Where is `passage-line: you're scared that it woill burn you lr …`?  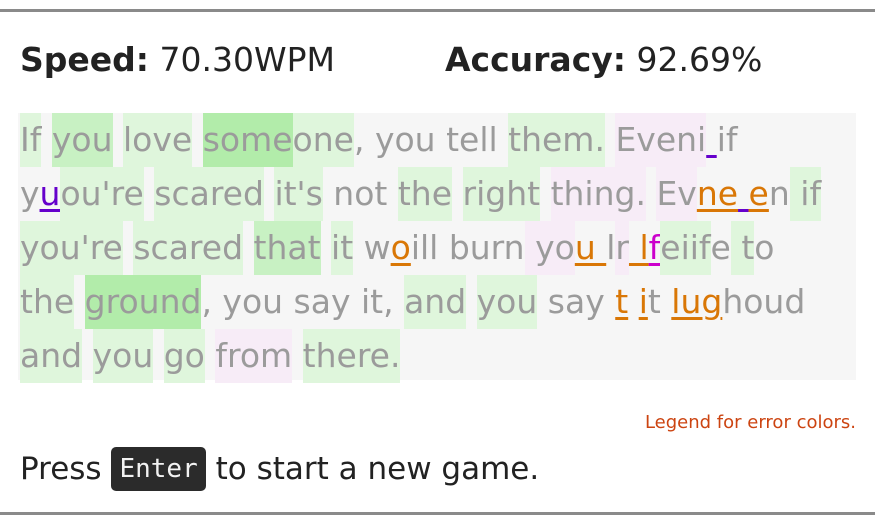
passage-line: you're scared that it woill burn you lr … is located at coordinates (397, 248).